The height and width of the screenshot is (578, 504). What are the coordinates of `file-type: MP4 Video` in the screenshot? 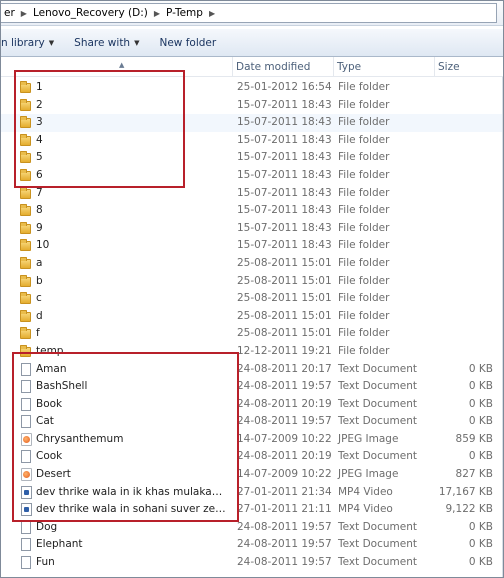 It's located at (365, 491).